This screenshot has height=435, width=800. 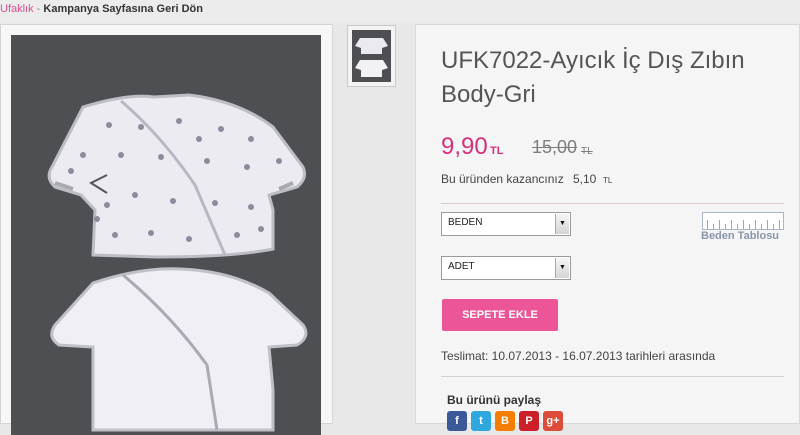 I want to click on back-to-campaign-link: Kampanya Sayfasına Geri Dön, so click(x=123, y=9).